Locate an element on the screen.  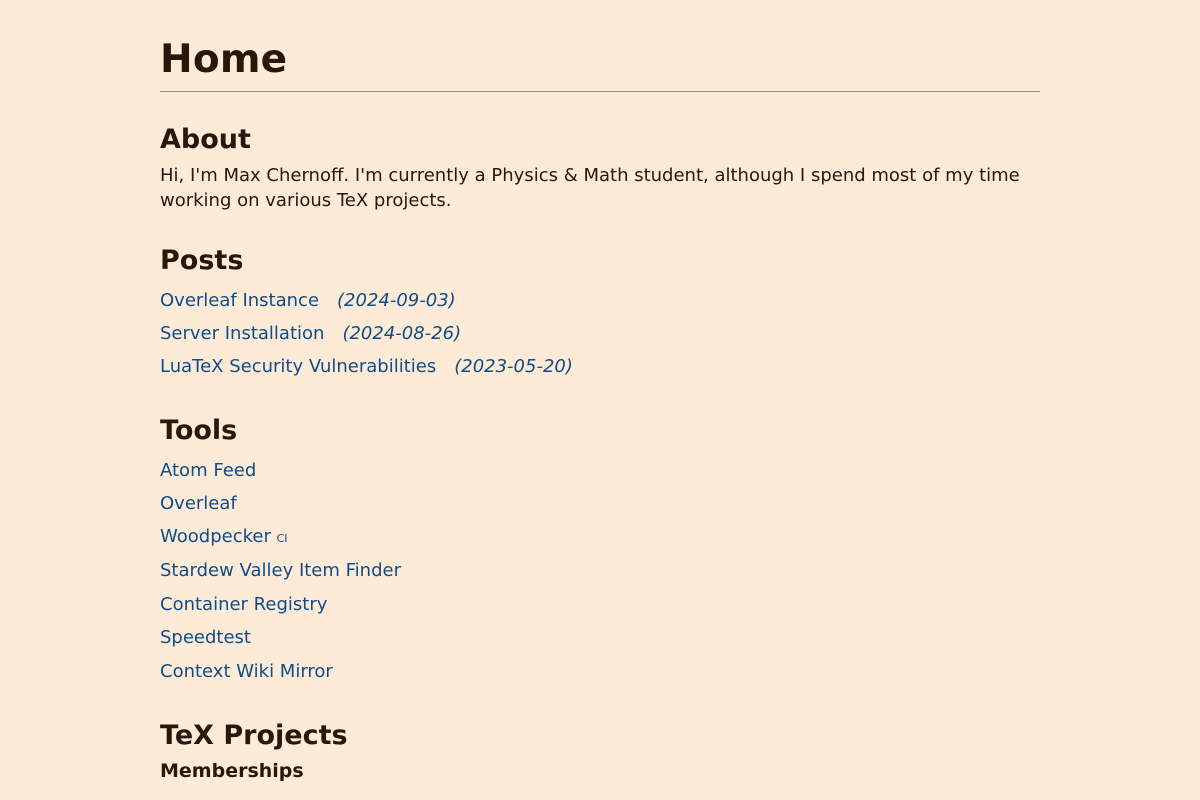
tool-item: Container Registry is located at coordinates (600, 604).